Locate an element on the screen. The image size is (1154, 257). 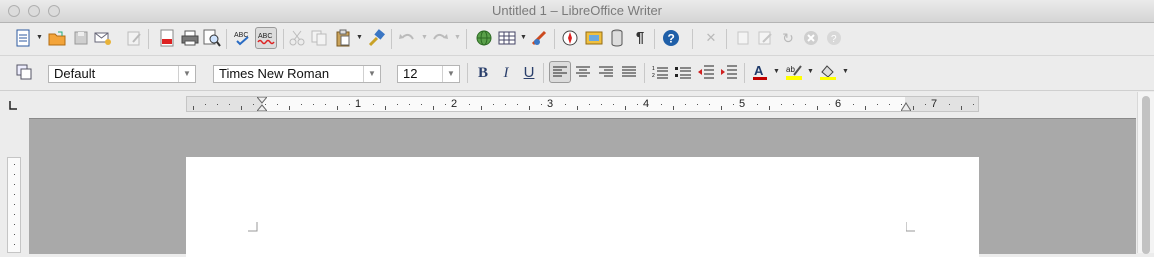
right-indent-marker is located at coordinates (906, 104).